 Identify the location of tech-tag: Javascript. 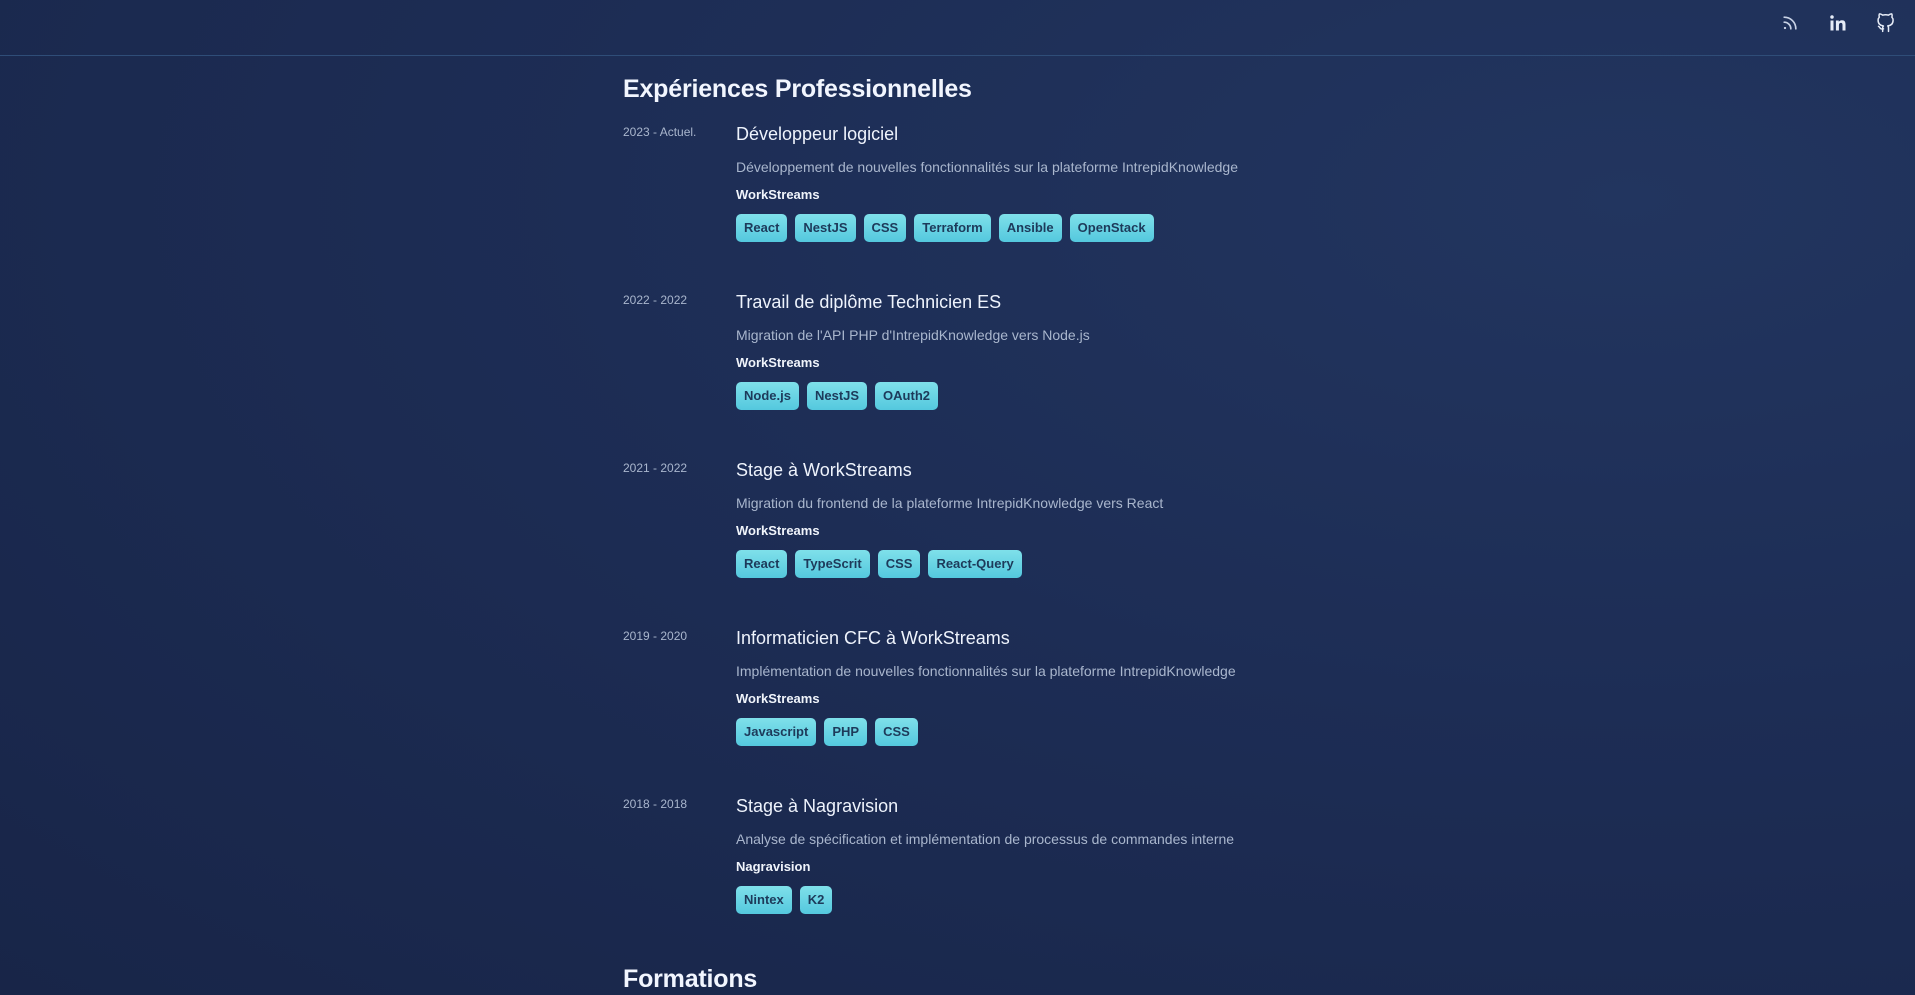
(776, 732).